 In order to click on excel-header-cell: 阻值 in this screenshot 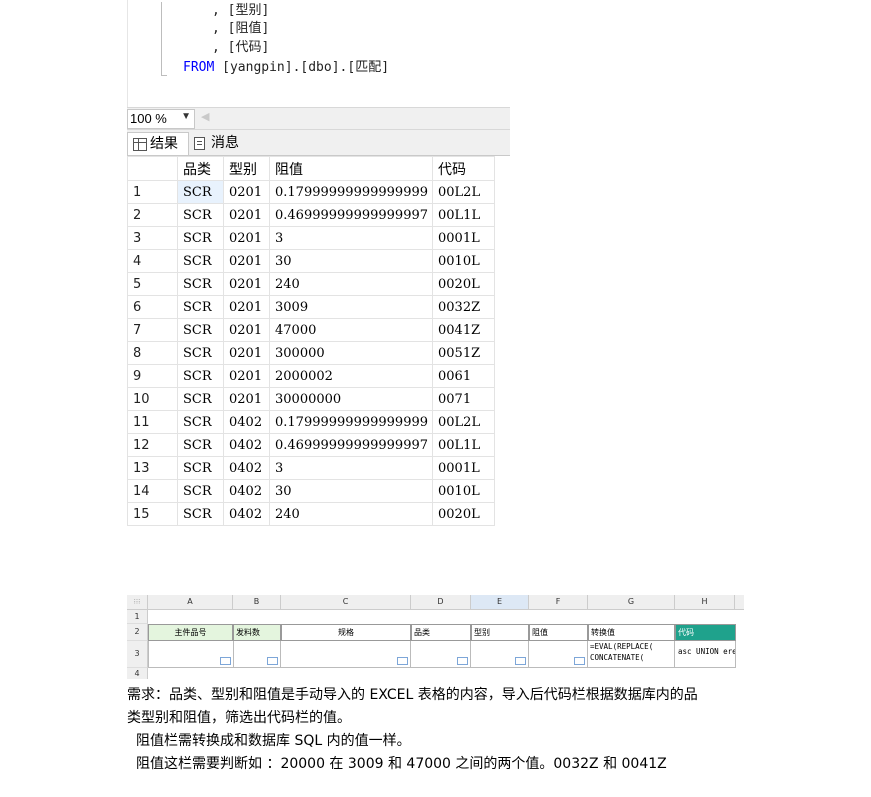, I will do `click(558, 632)`.